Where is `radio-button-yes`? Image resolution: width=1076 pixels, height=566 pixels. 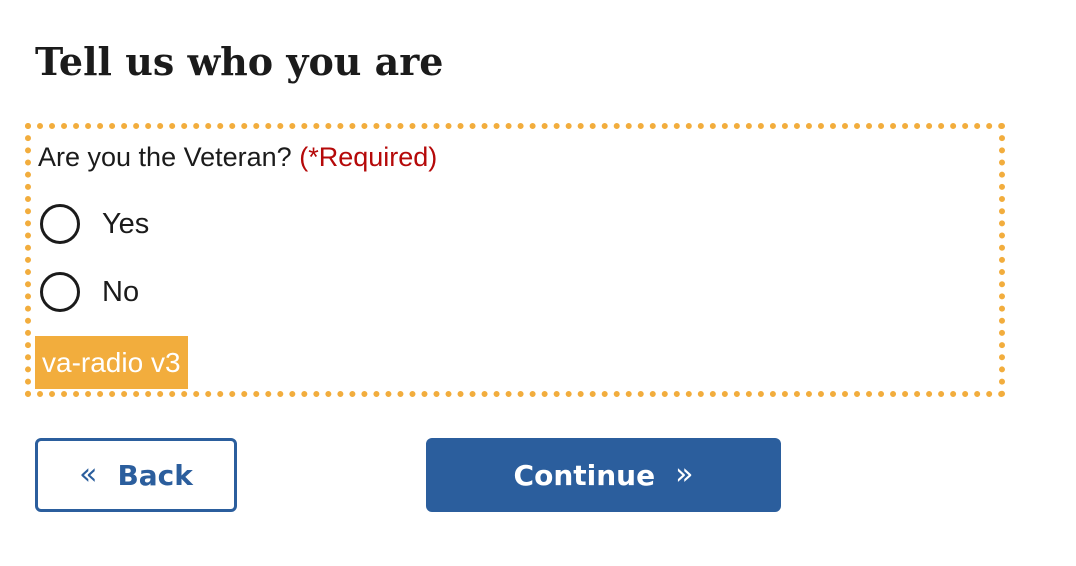
radio-button-yes is located at coordinates (60, 224).